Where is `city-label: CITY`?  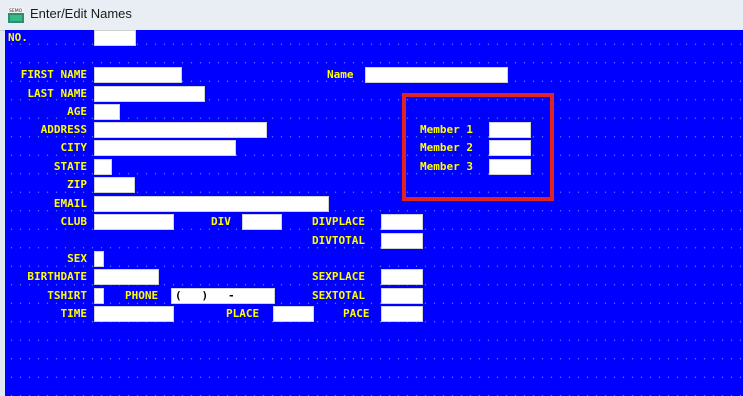
city-label: CITY is located at coordinates (74, 147).